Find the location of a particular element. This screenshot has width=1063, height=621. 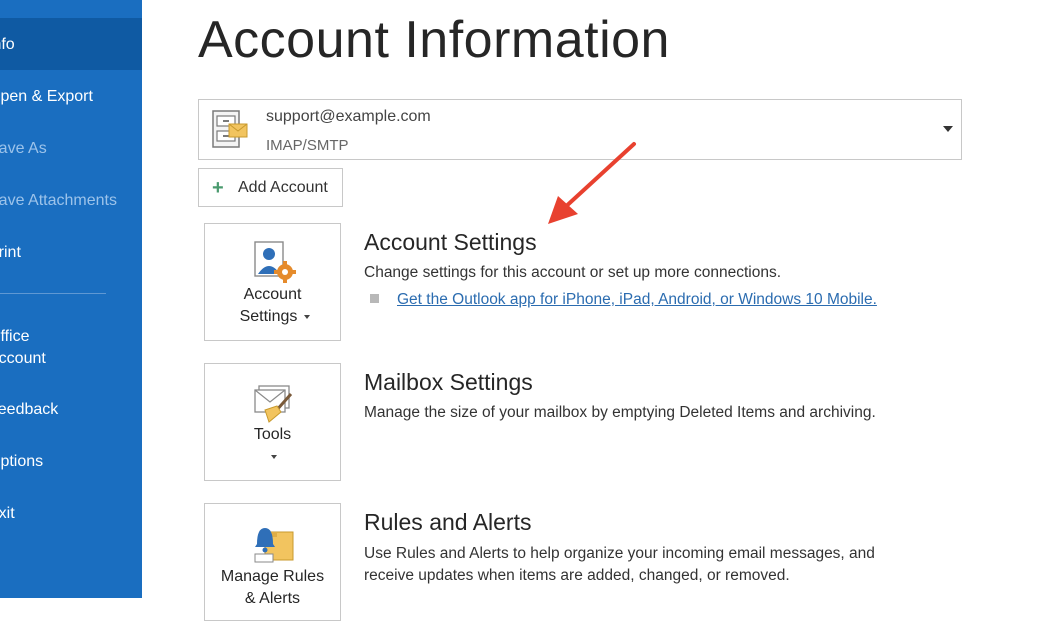

account-type: IMAP/SMTP is located at coordinates (307, 145).